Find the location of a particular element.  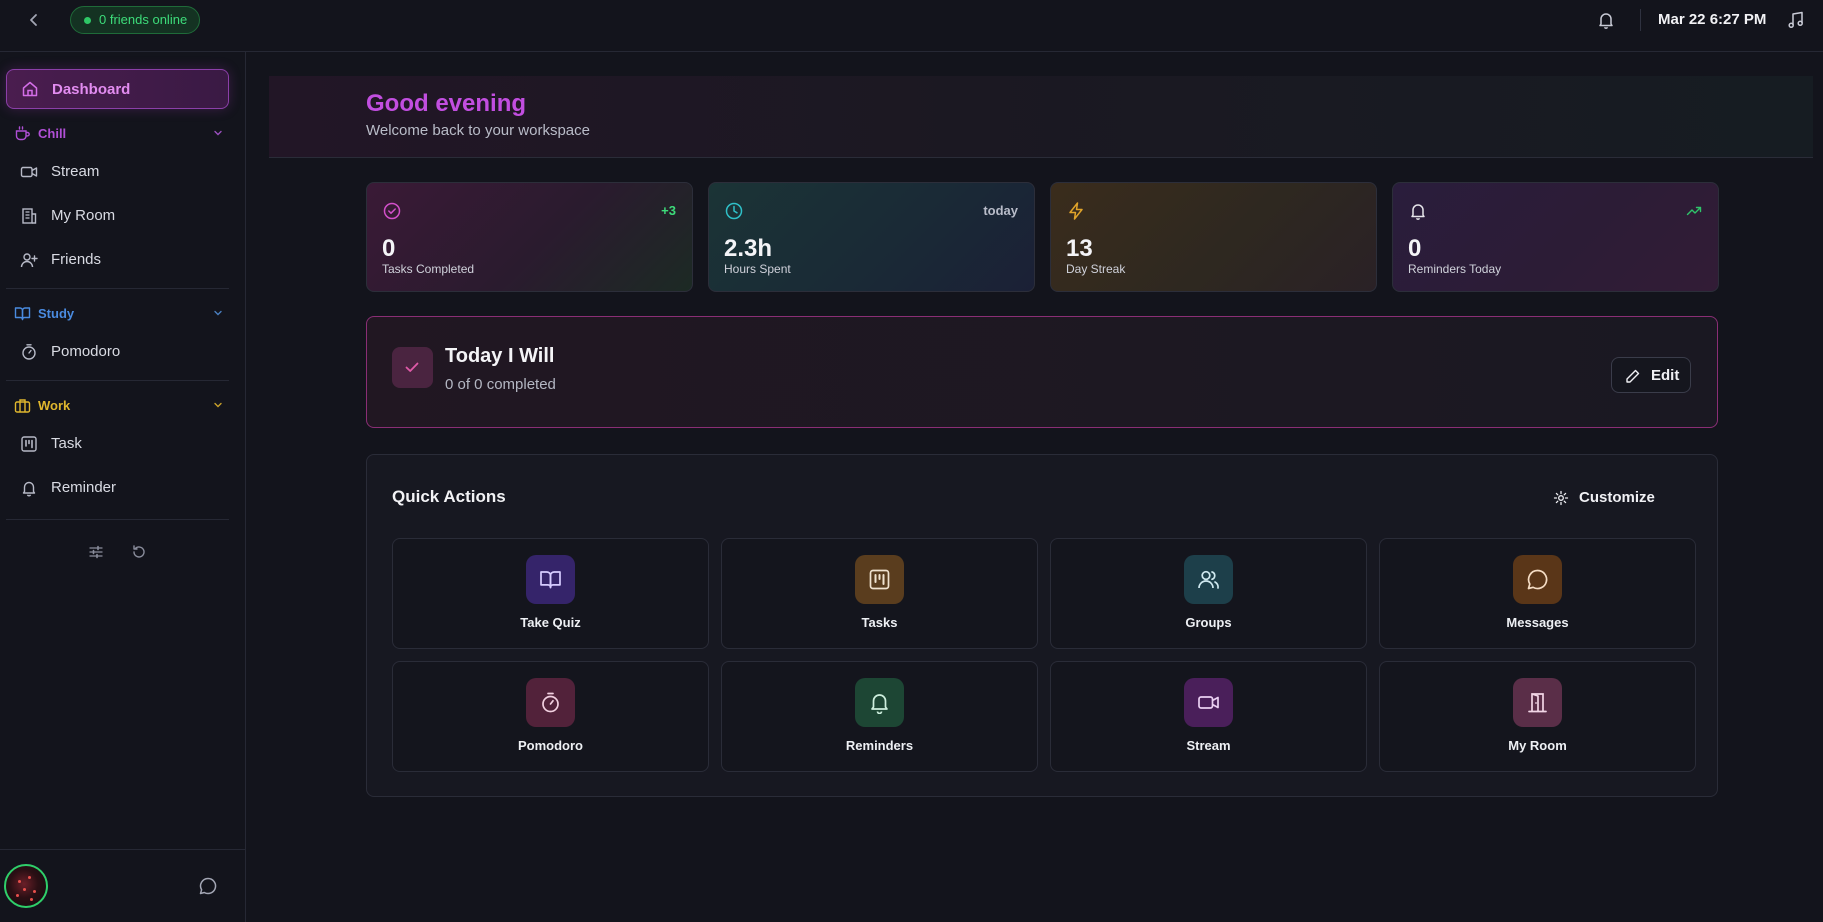

section-label: Study is located at coordinates (56, 313).